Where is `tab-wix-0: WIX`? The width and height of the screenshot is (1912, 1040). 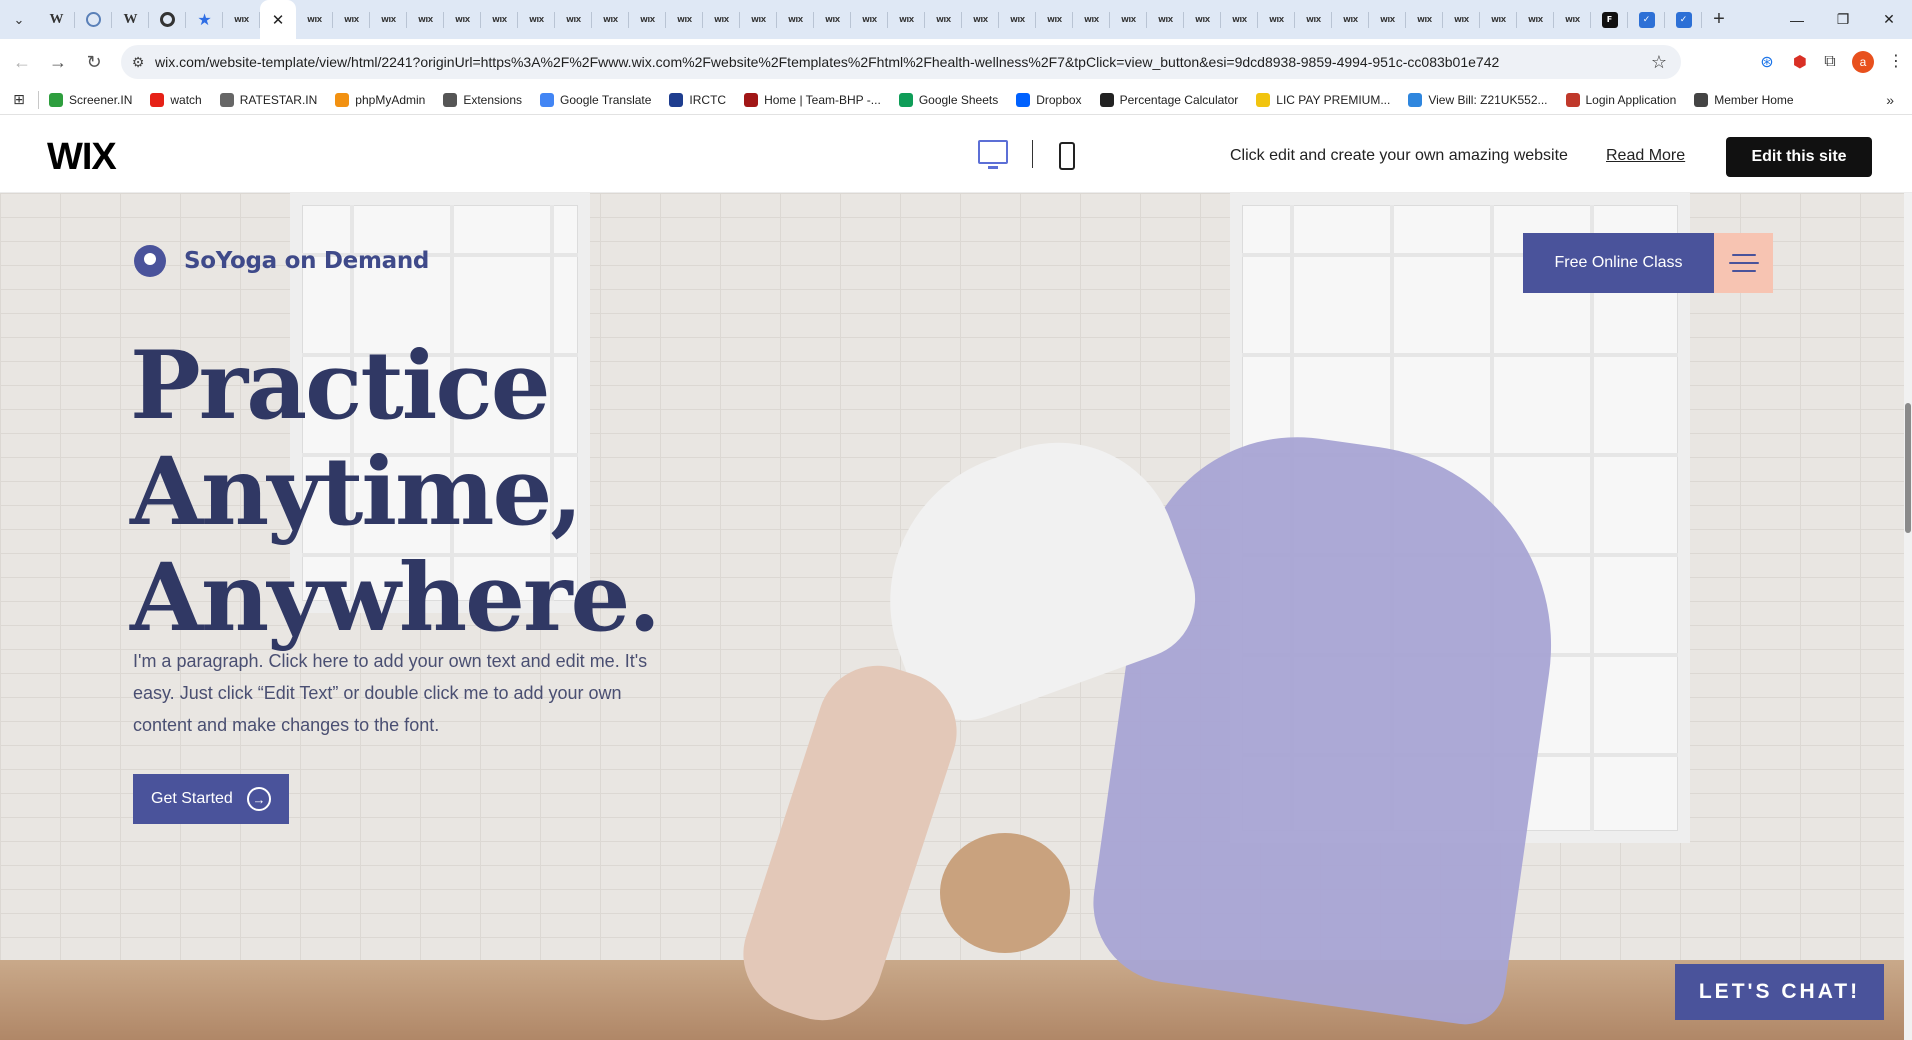 tab-wix-0: WIX is located at coordinates (241, 19).